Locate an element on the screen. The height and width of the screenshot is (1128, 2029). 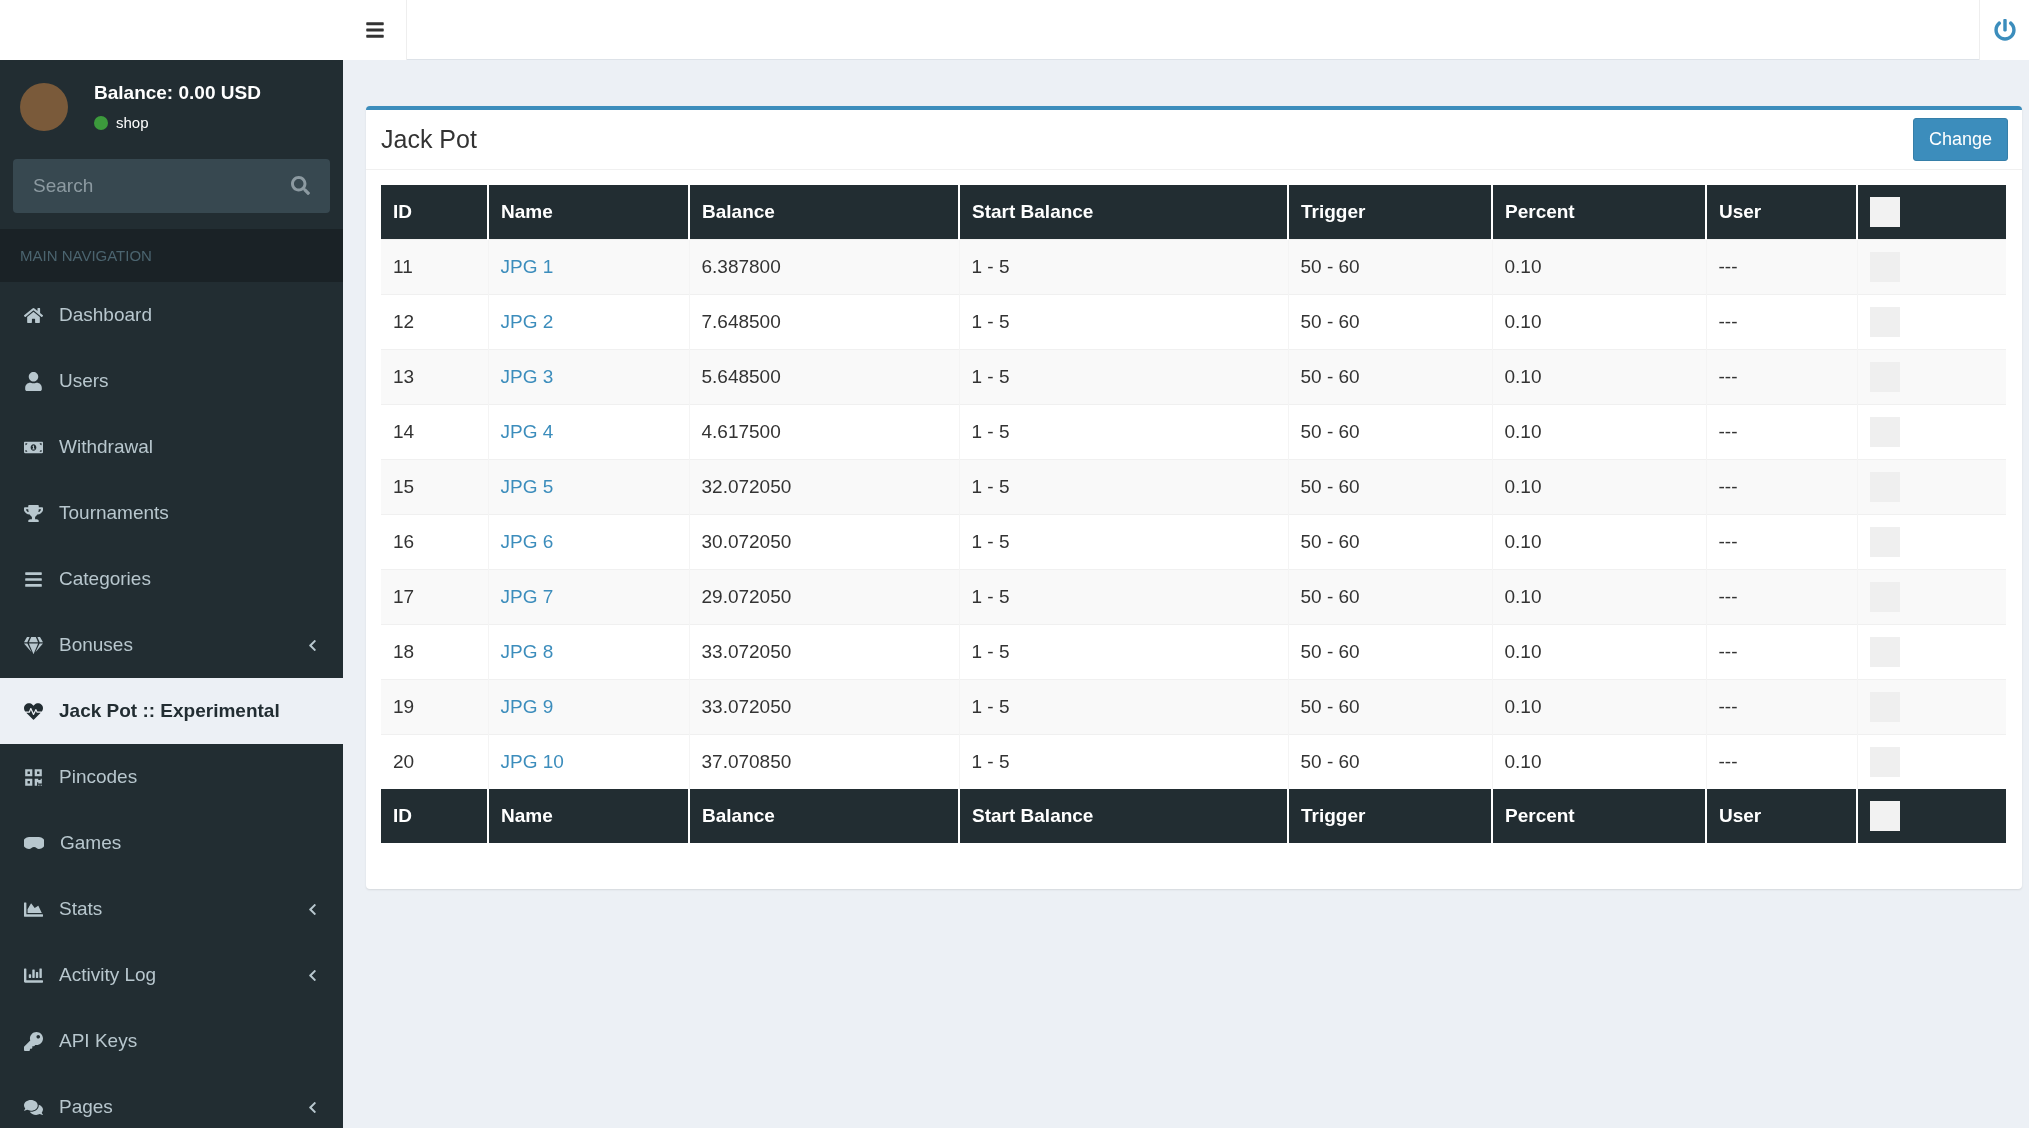
change-button: Change is located at coordinates (1960, 139).